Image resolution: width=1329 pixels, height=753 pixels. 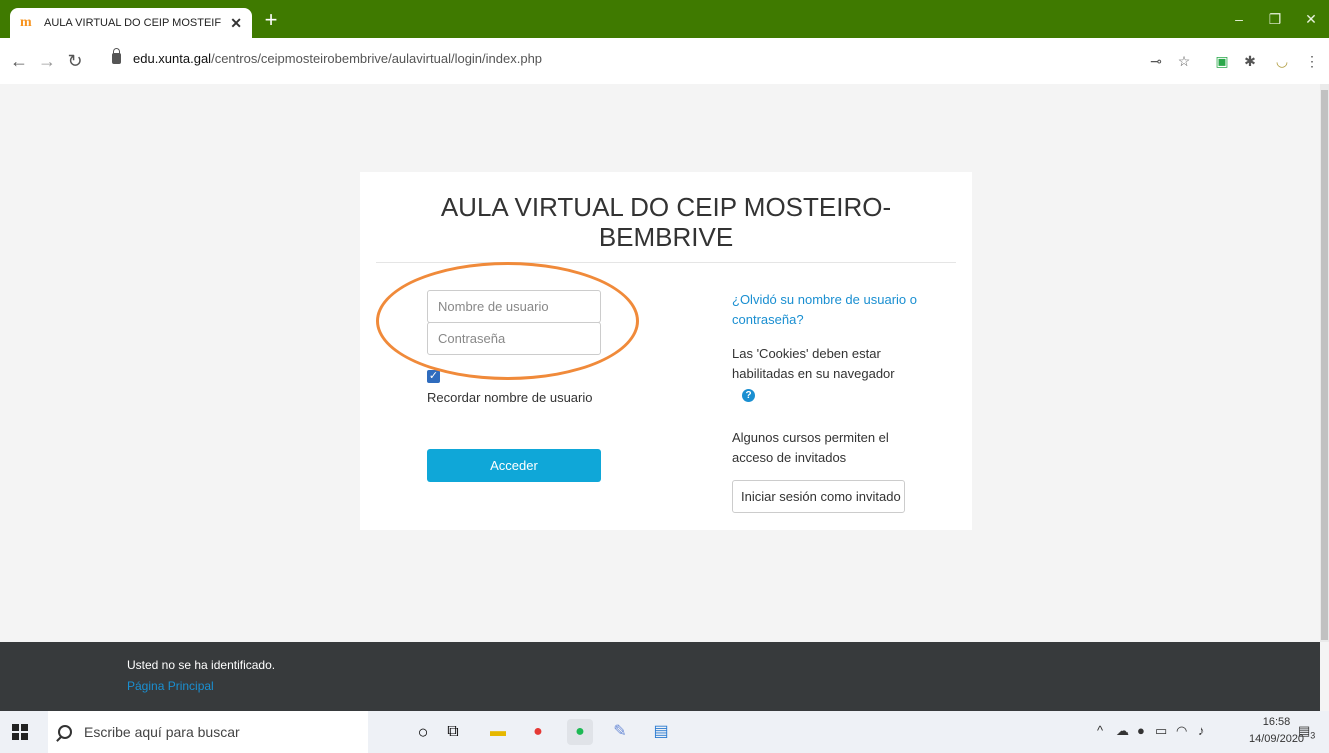 What do you see at coordinates (661, 732) in the screenshot?
I see `document-icon: ▤` at bounding box center [661, 732].